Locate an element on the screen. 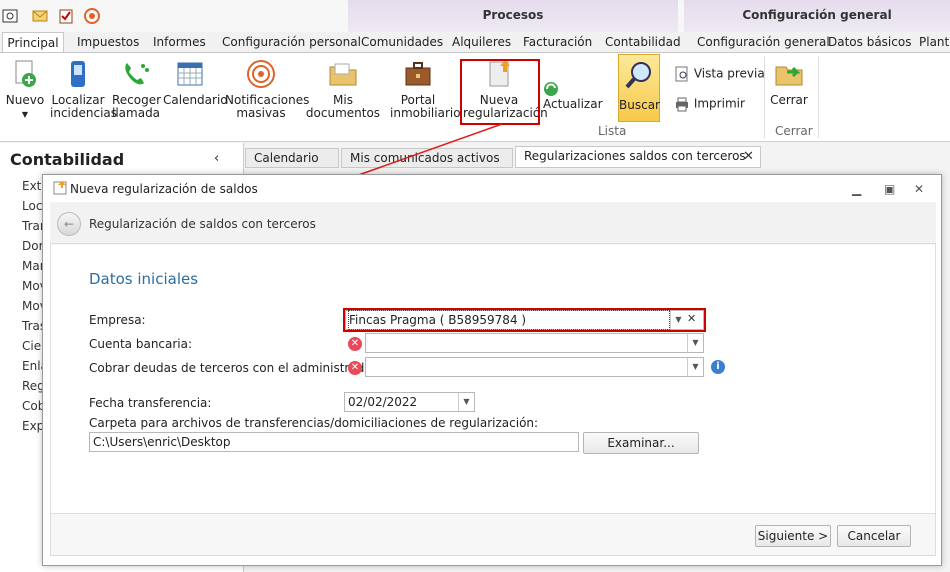  fecha-transferencia-label: Fecha transferencia: is located at coordinates (150, 403).